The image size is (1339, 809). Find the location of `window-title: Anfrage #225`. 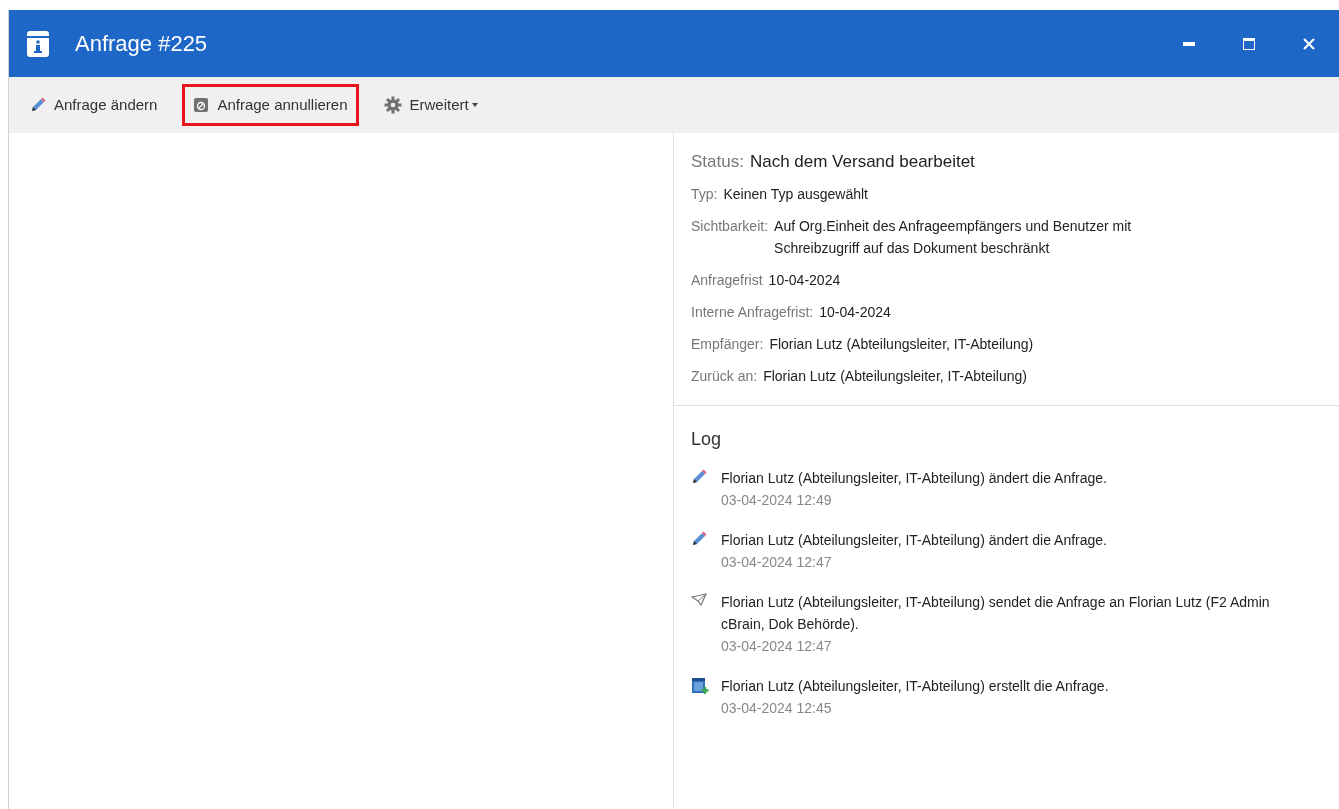

window-title: Anfrage #225 is located at coordinates (141, 44).